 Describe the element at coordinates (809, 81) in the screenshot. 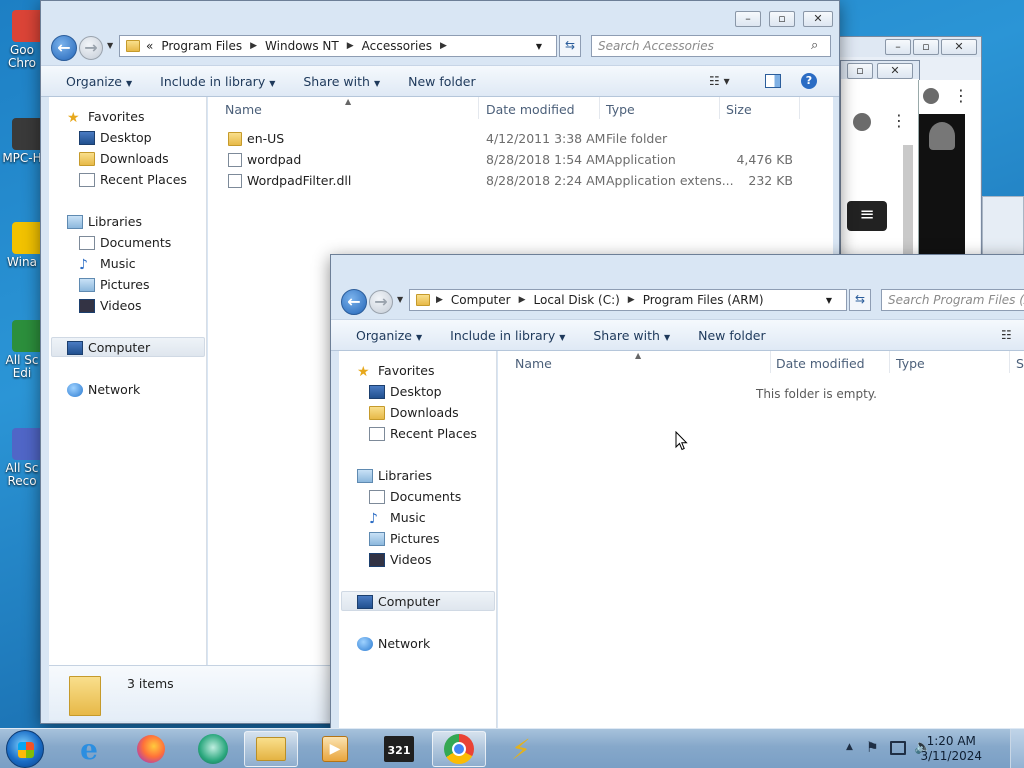

I see `help-icon: ?` at that location.